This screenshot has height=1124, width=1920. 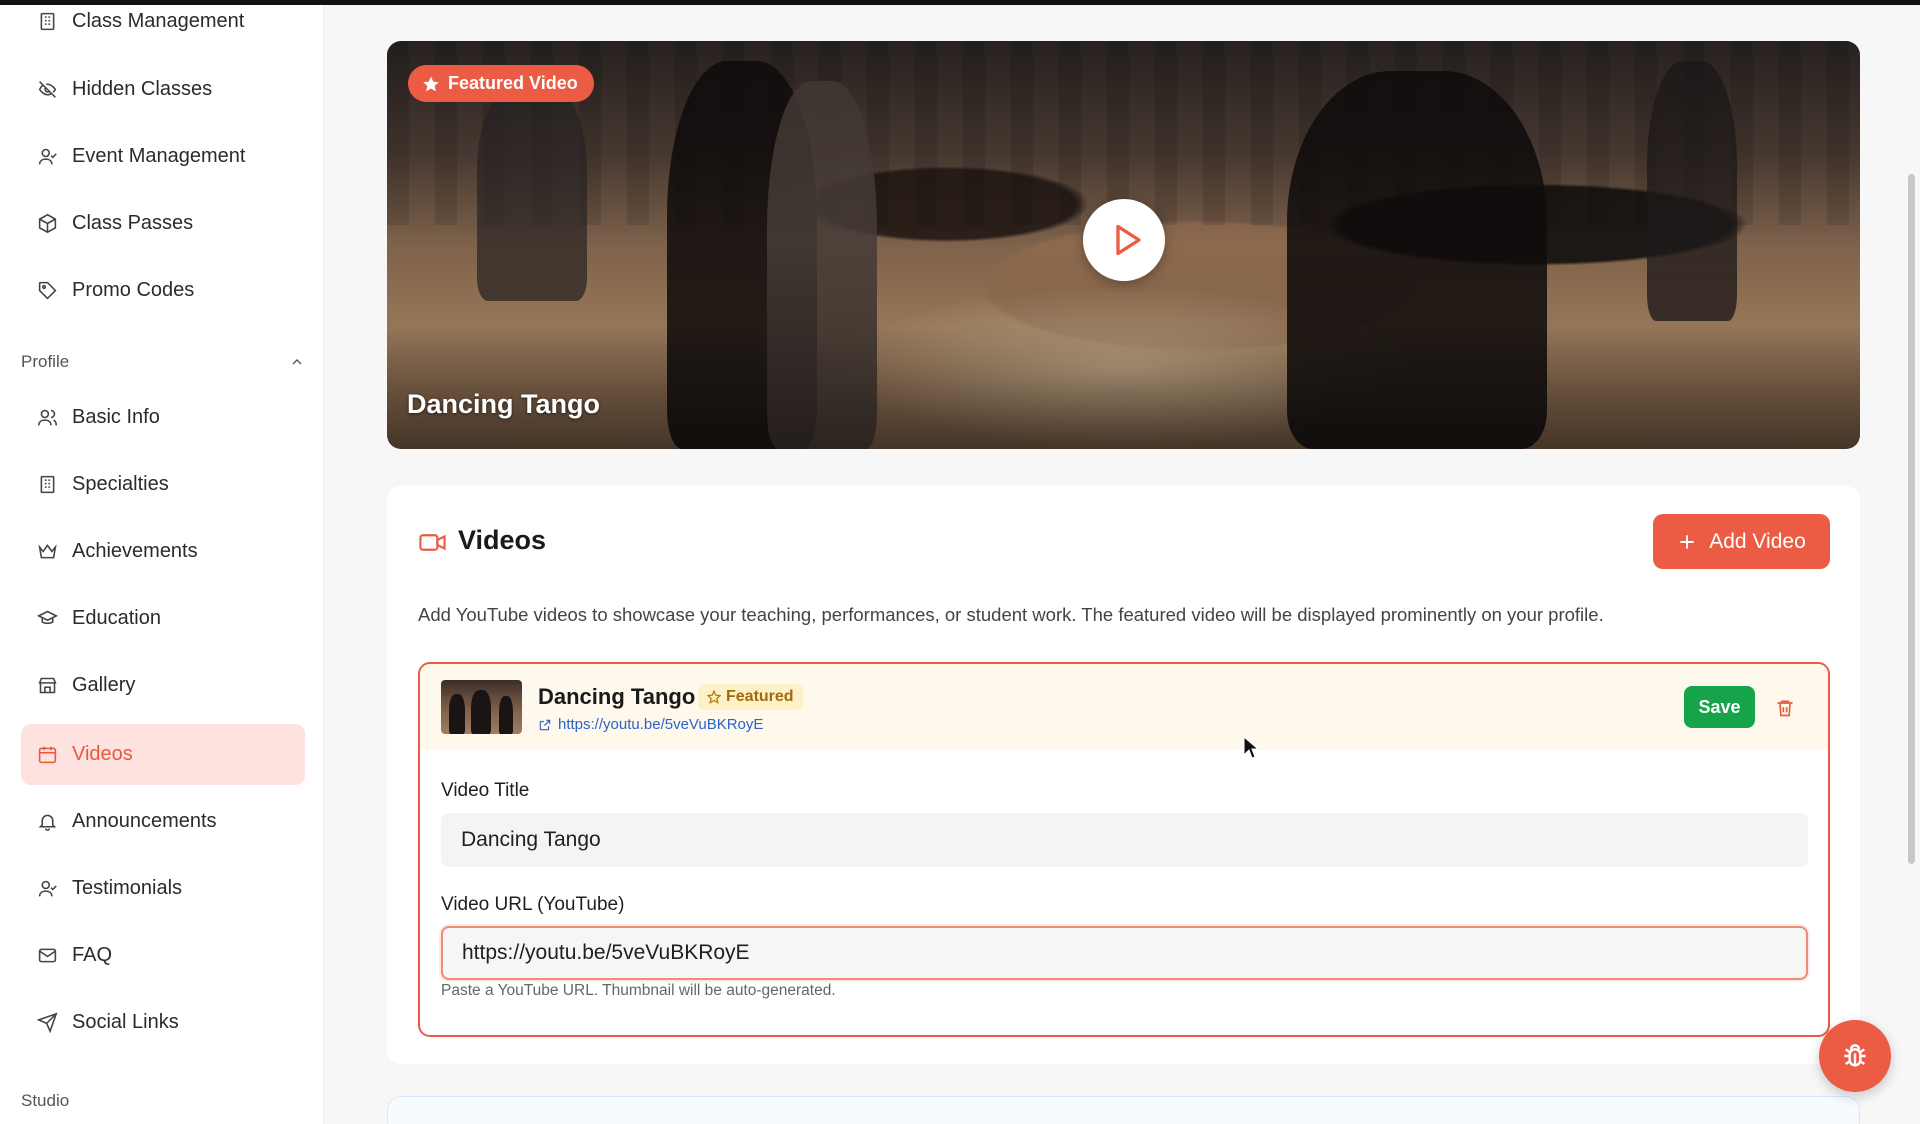 What do you see at coordinates (92, 955) in the screenshot?
I see `sidebar-item-label: FAQ` at bounding box center [92, 955].